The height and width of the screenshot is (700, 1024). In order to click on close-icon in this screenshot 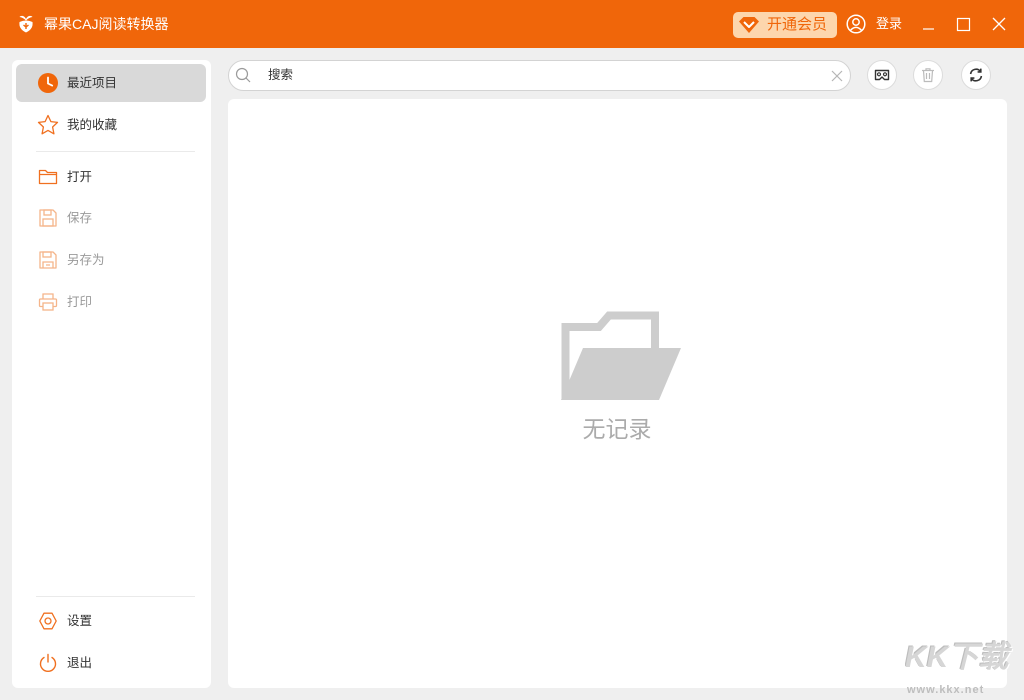, I will do `click(999, 24)`.